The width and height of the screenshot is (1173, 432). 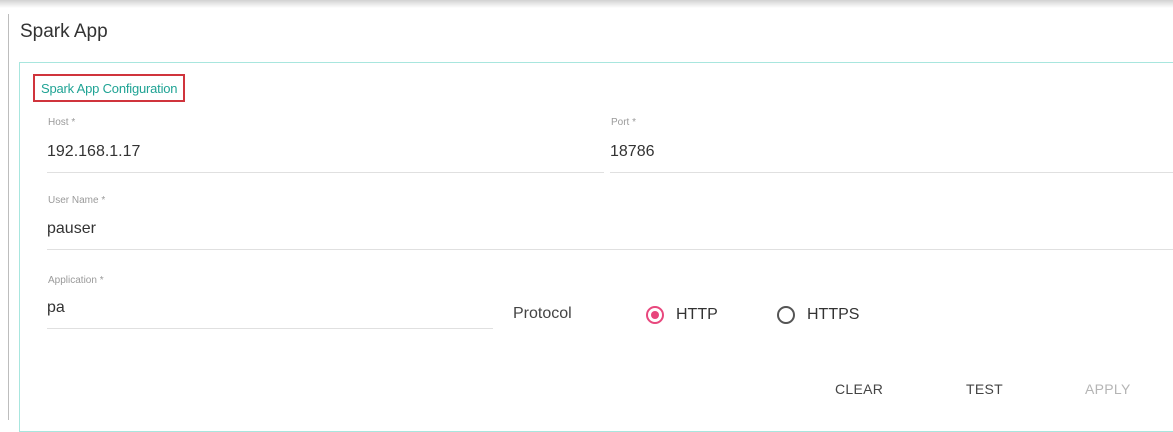 I want to click on radio-http-label: HTTP, so click(x=697, y=314).